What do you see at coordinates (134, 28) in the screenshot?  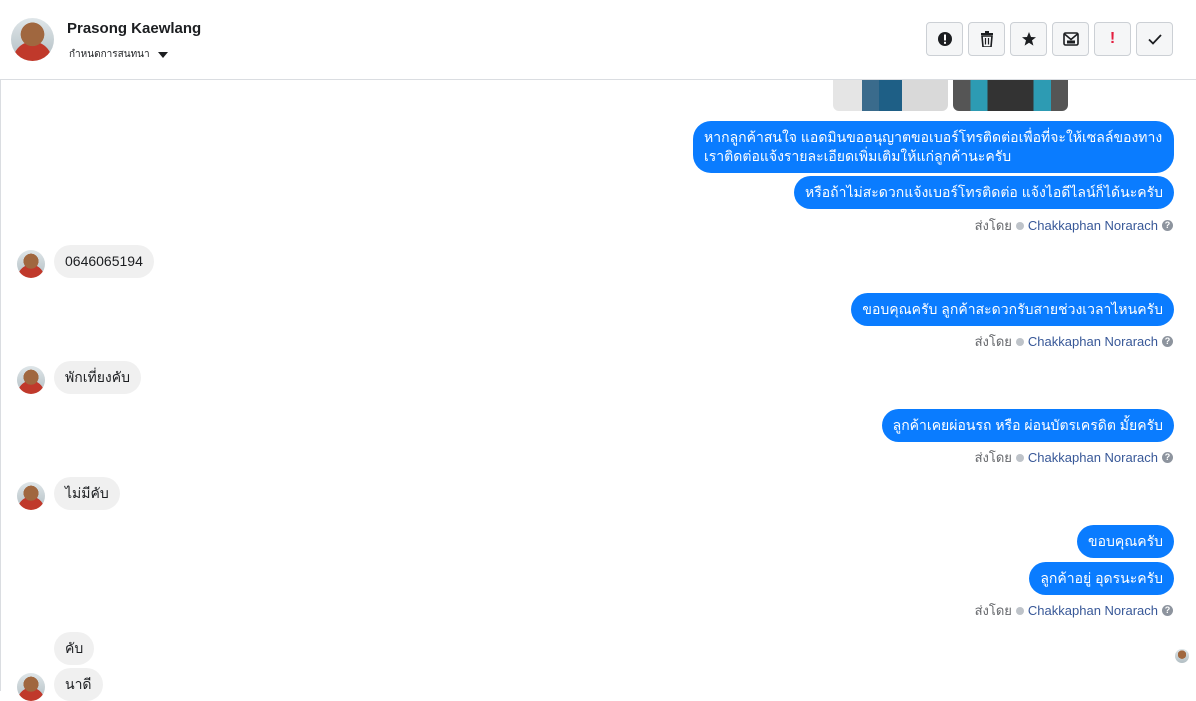 I see `contact-name: Prasong Kaewlang` at bounding box center [134, 28].